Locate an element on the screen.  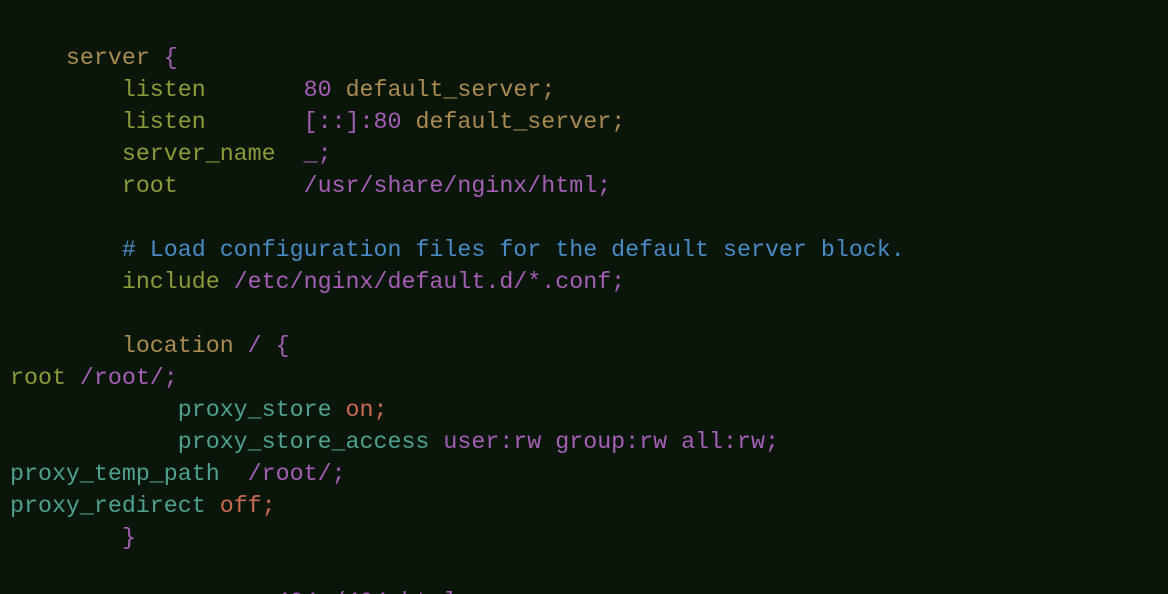
code-line: error_page 404 /404.html; is located at coordinates (457, 590).